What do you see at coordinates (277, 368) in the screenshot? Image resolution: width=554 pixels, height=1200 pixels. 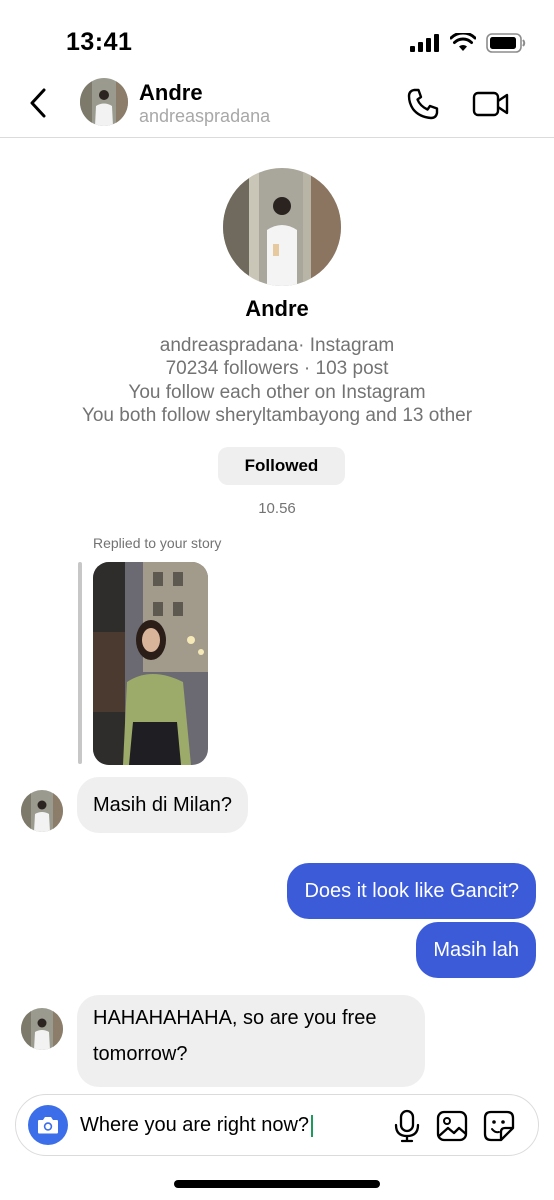 I see `profile-stats-line: 70234 followers · 103 post` at bounding box center [277, 368].